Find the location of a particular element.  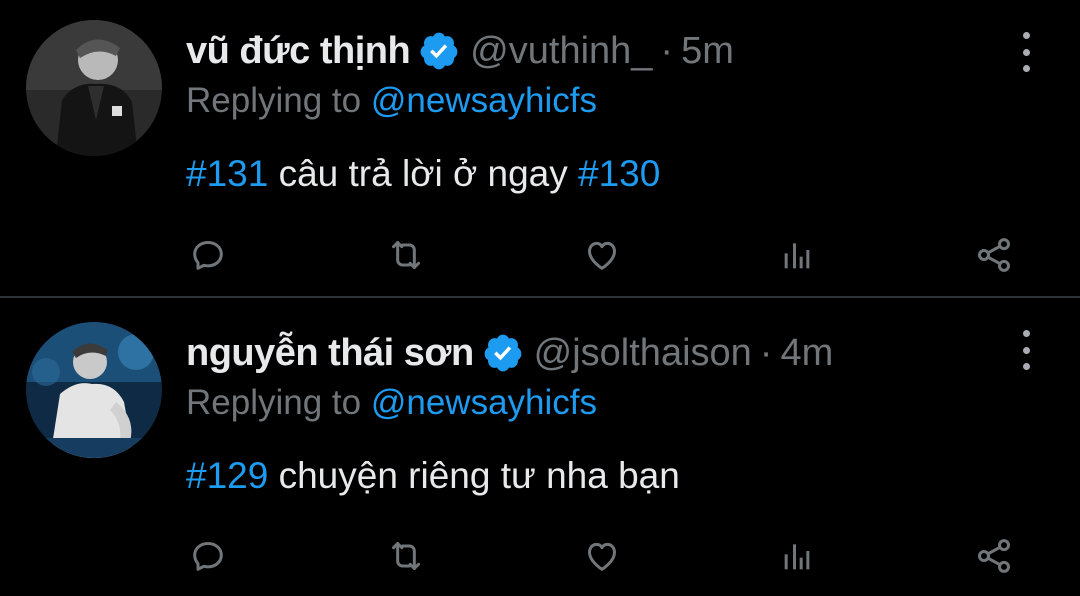

display-name: nguyễn thái sơn is located at coordinates (330, 353).